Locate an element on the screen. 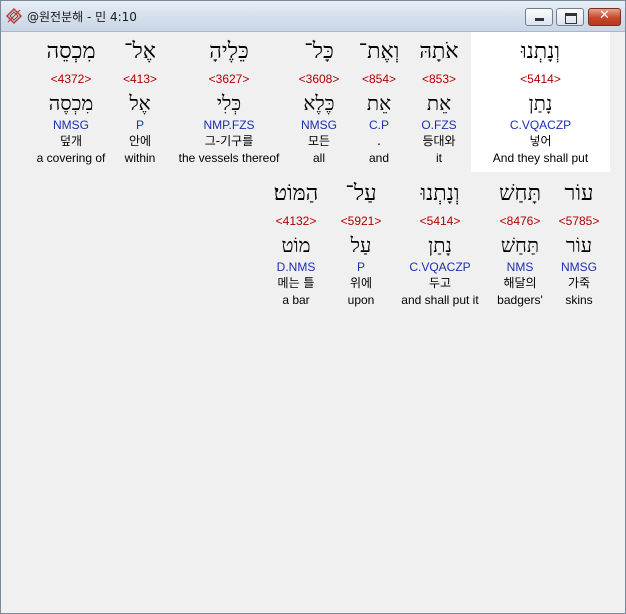  word-card: עַל־ <5921> עַל P 위에 upon is located at coordinates (361, 244).